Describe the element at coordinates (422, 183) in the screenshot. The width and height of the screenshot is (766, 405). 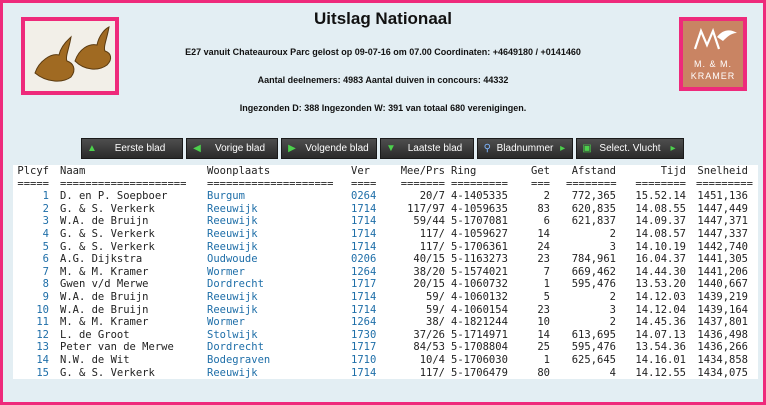
I see `underline-mee-prs: =======` at that location.